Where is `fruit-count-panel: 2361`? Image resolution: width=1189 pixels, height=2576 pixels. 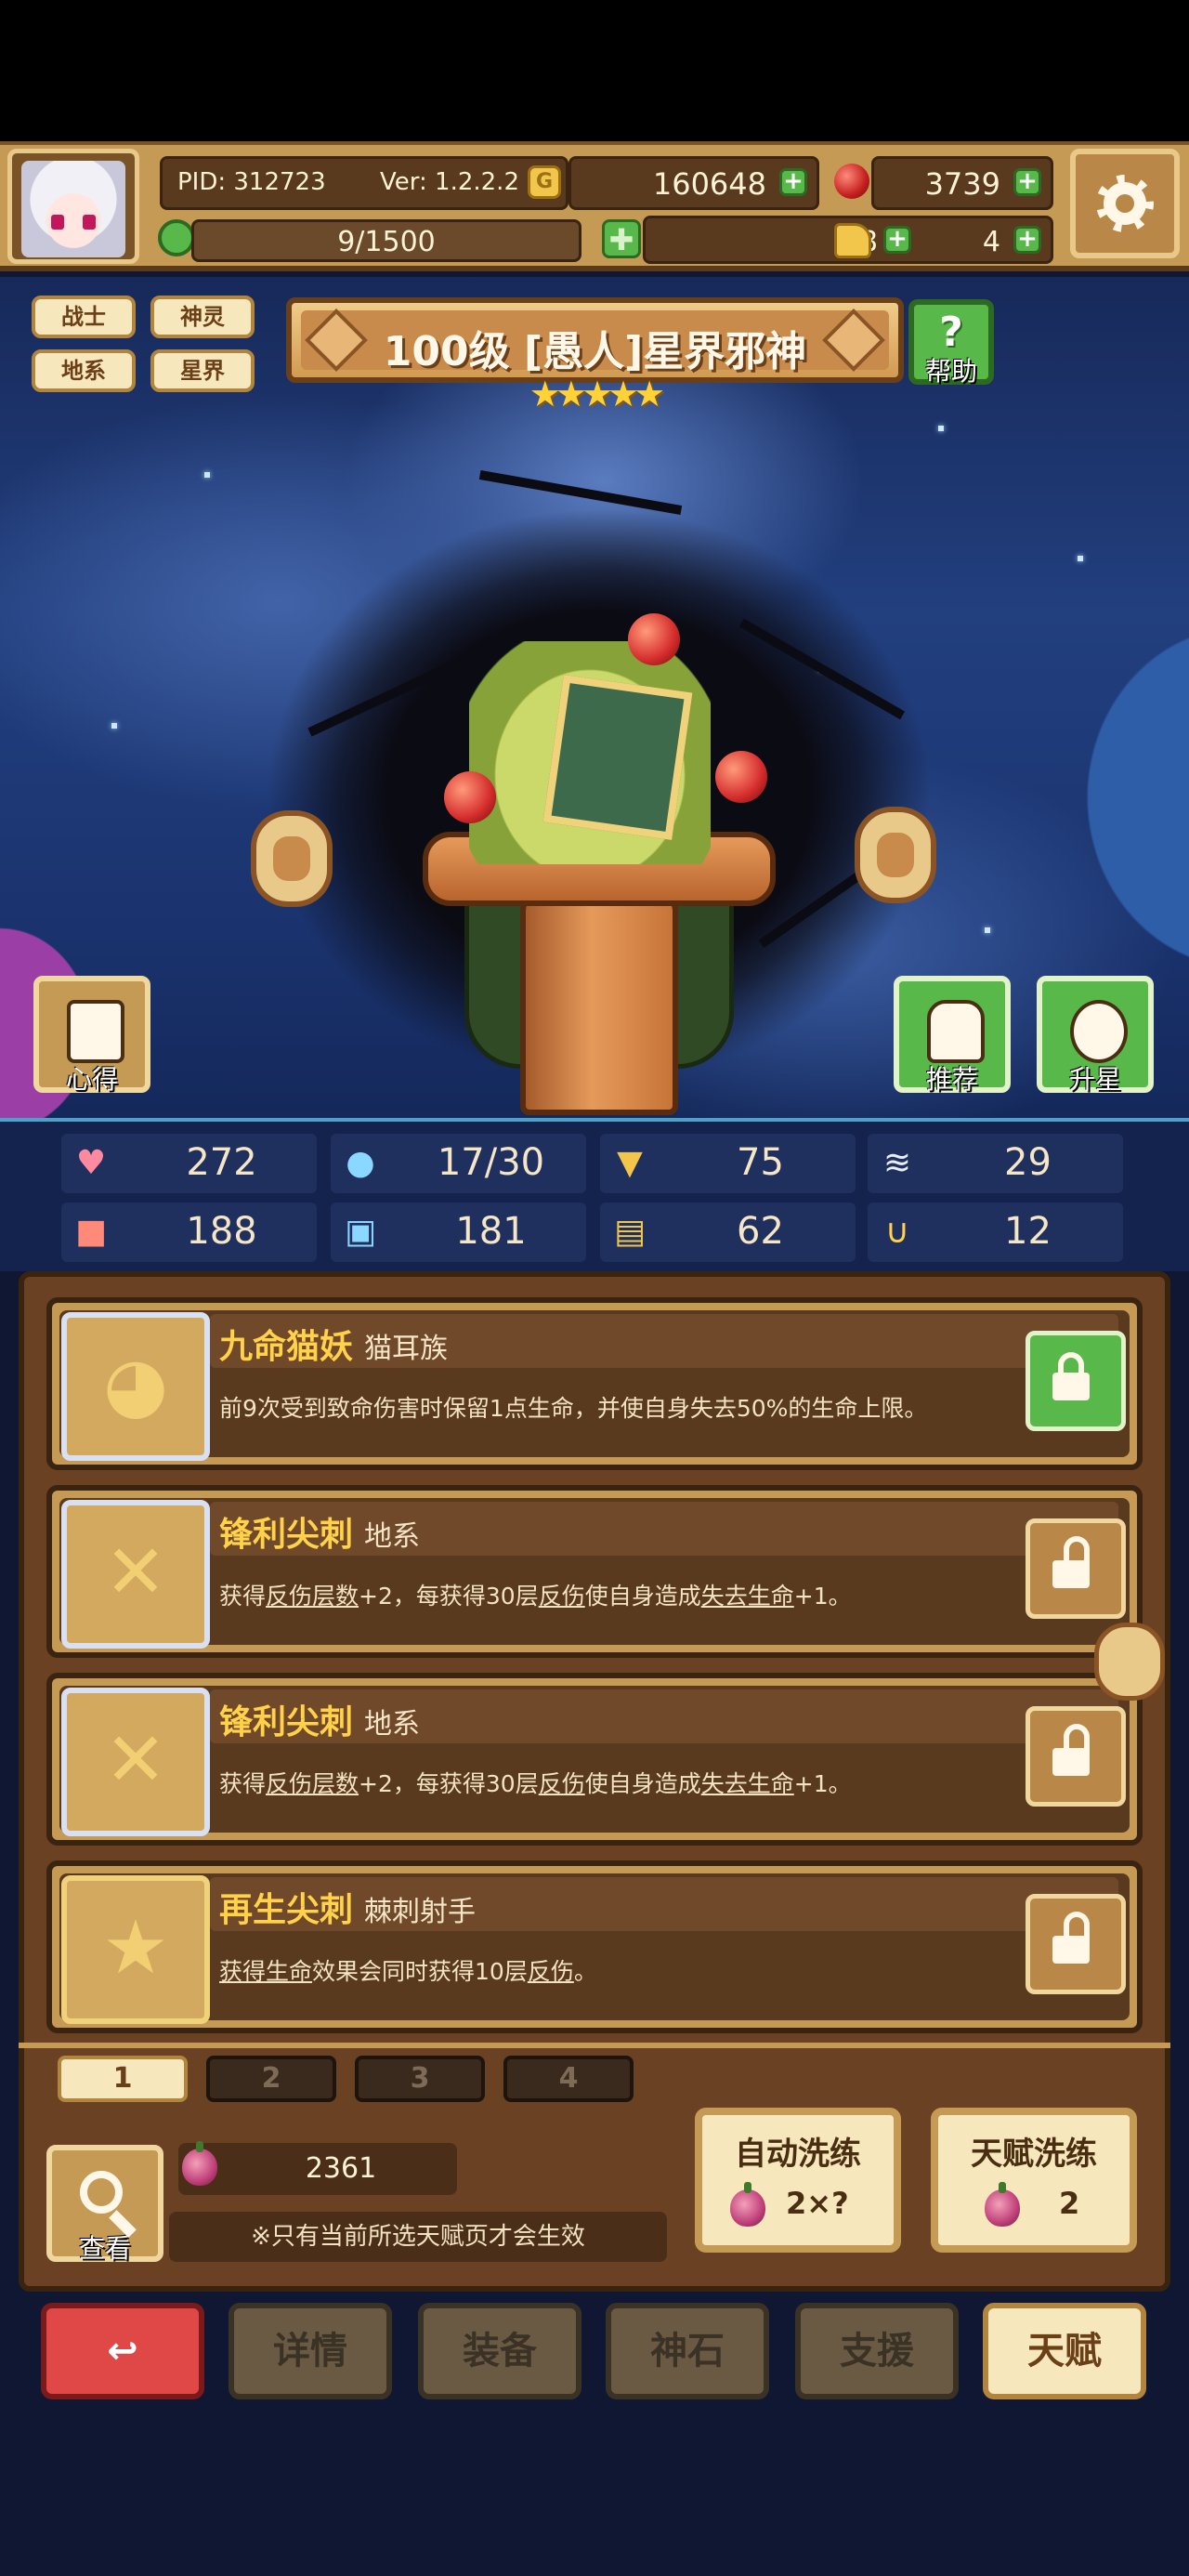
fruit-count-panel: 2361 is located at coordinates (317, 2168).